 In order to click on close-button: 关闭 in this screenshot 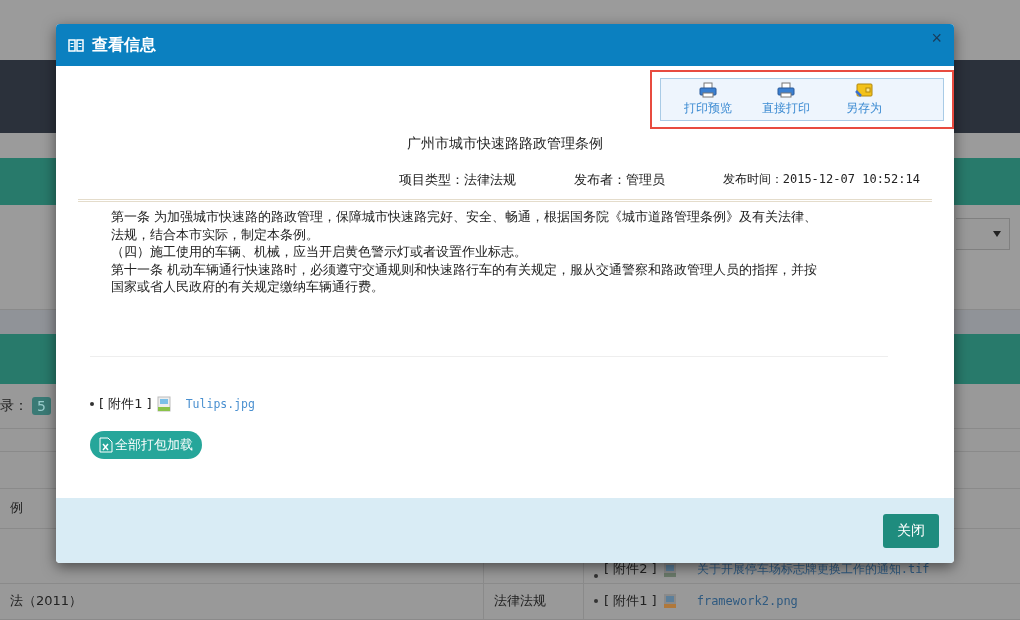, I will do `click(911, 530)`.